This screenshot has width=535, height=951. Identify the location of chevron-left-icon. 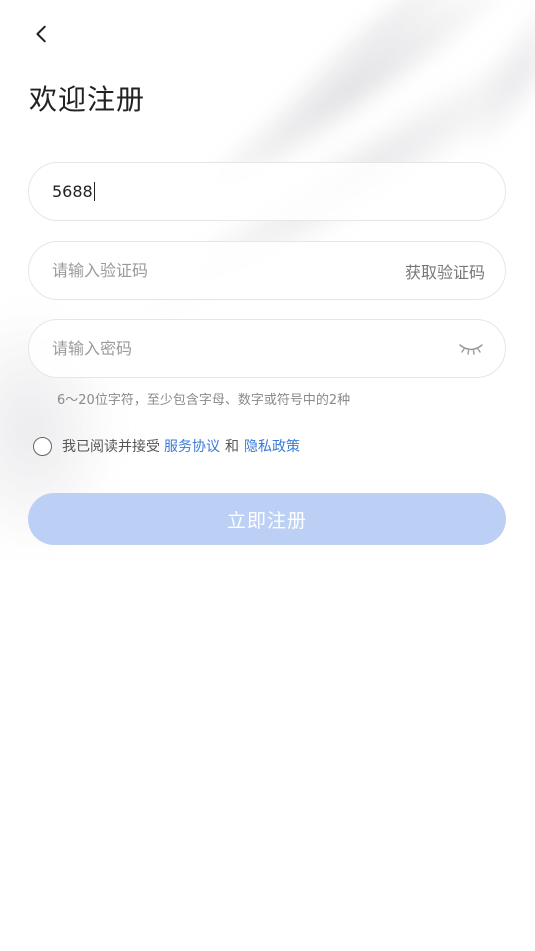
(41, 34).